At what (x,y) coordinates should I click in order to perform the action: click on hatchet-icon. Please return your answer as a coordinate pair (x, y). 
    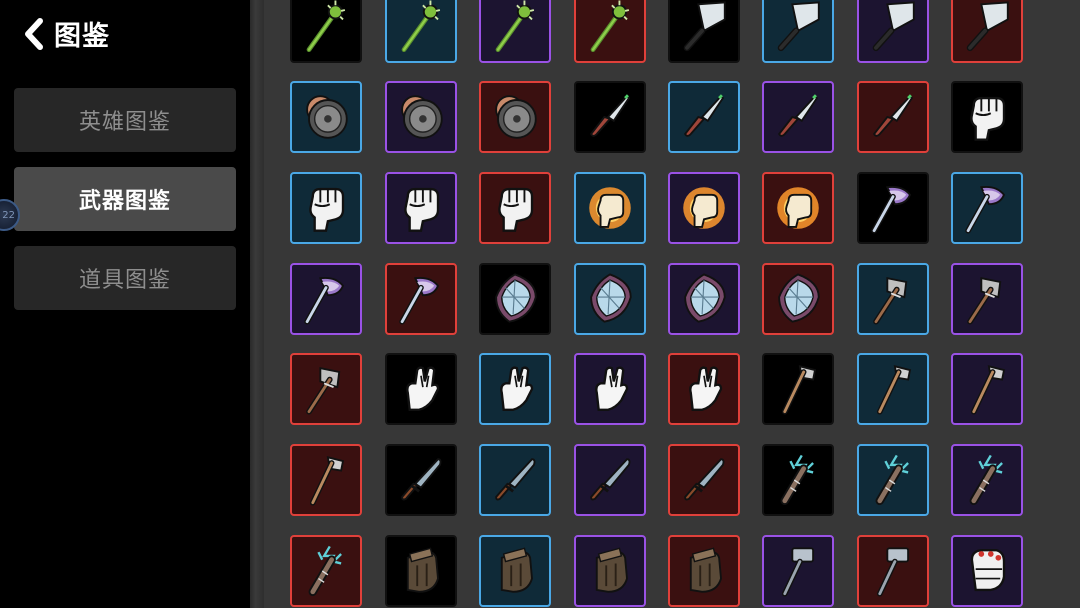
    Looking at the image, I should click on (894, 390).